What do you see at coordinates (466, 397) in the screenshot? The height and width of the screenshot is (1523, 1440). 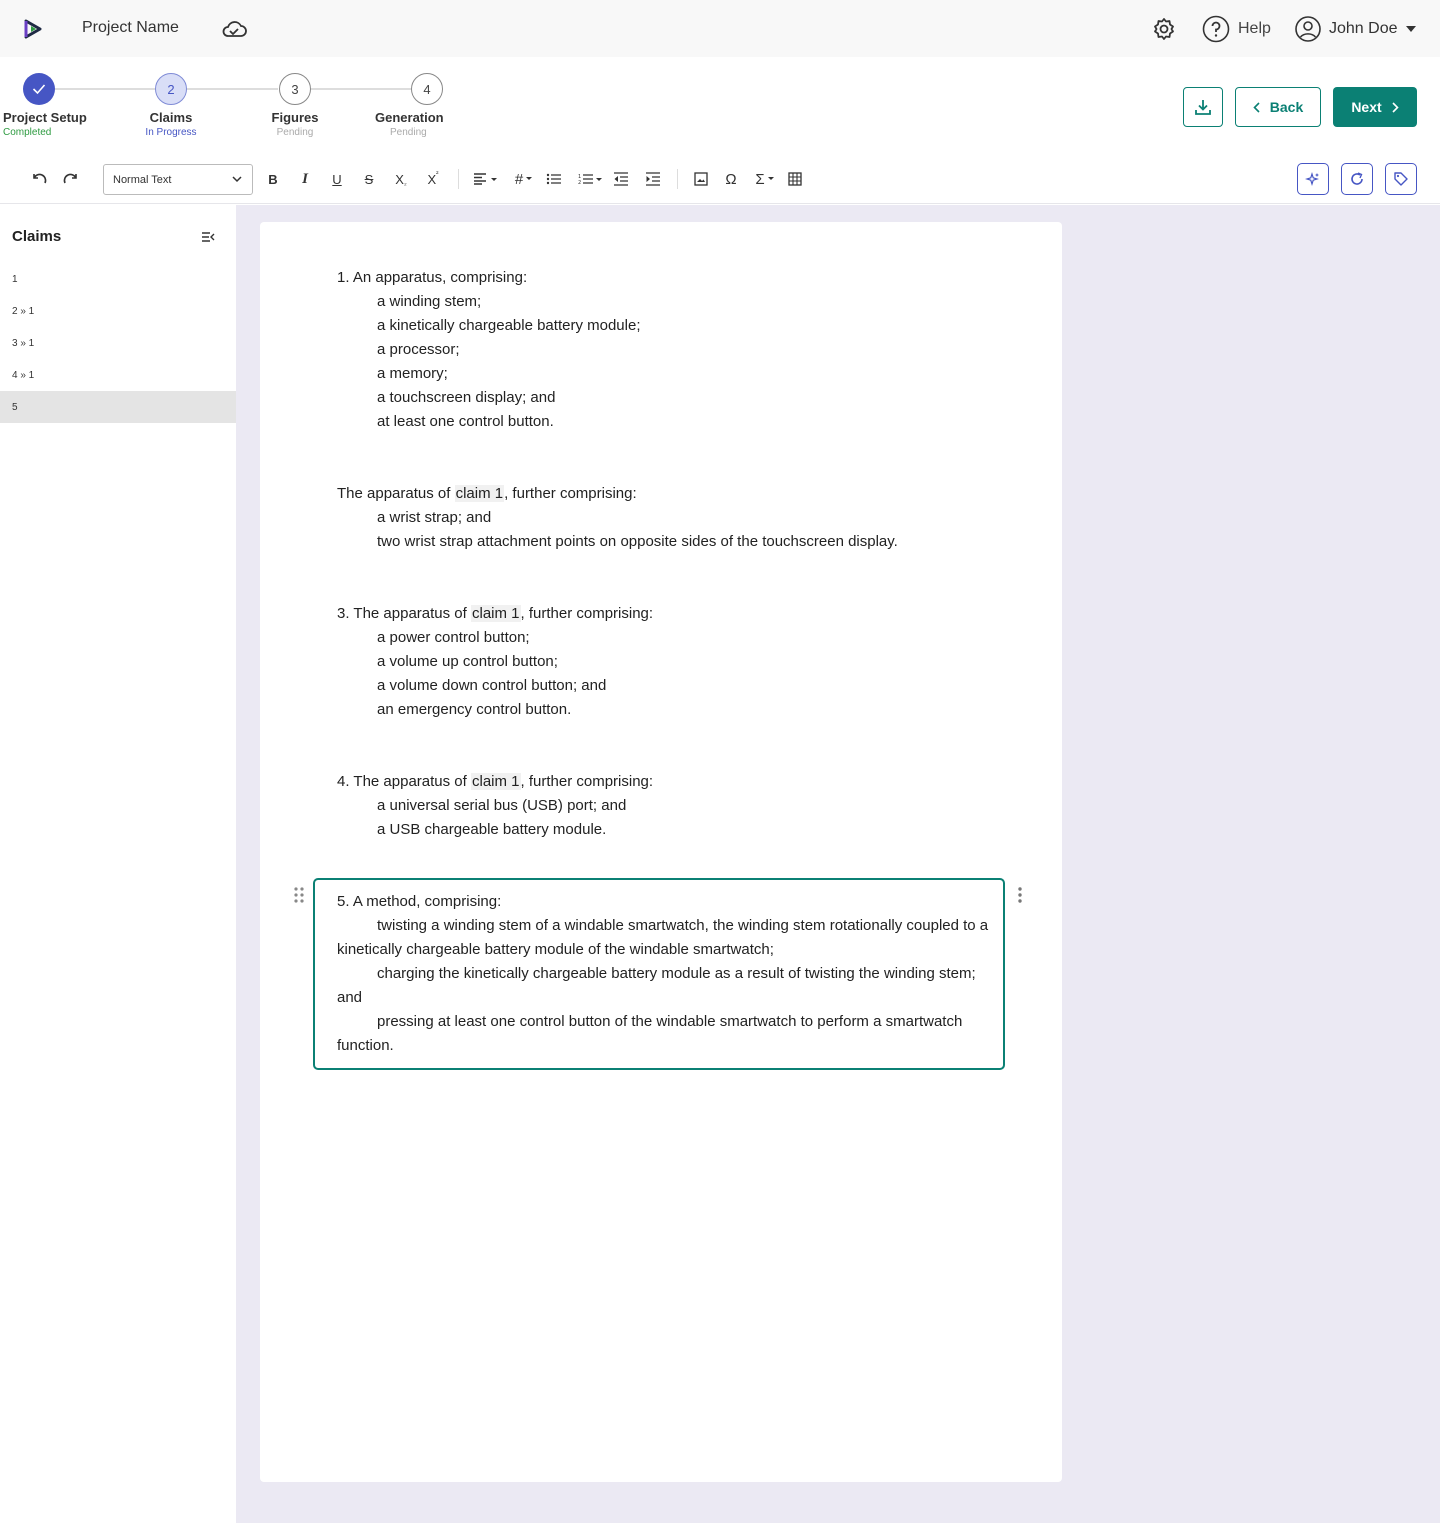 I see `claim-element: a touchscreen display; and` at bounding box center [466, 397].